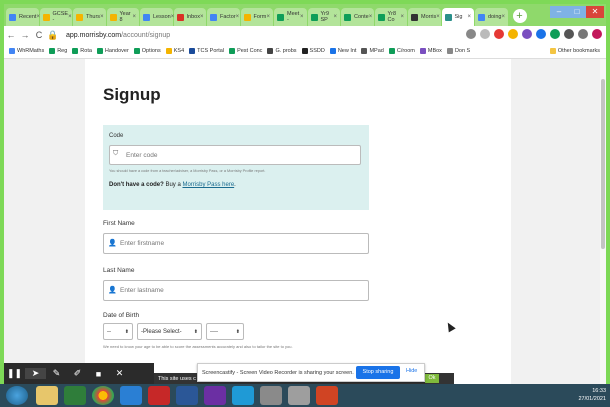 This screenshot has width=610, height=407. What do you see at coordinates (208, 185) in the screenshot?
I see `morrisby-pass-link: Morrisby Pass here` at bounding box center [208, 185].